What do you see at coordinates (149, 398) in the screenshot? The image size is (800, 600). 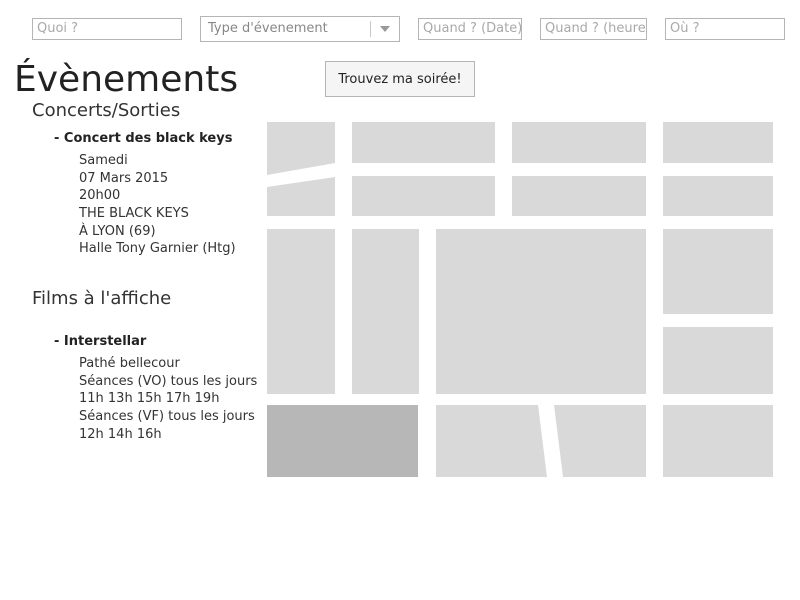 I see `film-detail-vo-times: 11h 13h 15h 17h 19h` at bounding box center [149, 398].